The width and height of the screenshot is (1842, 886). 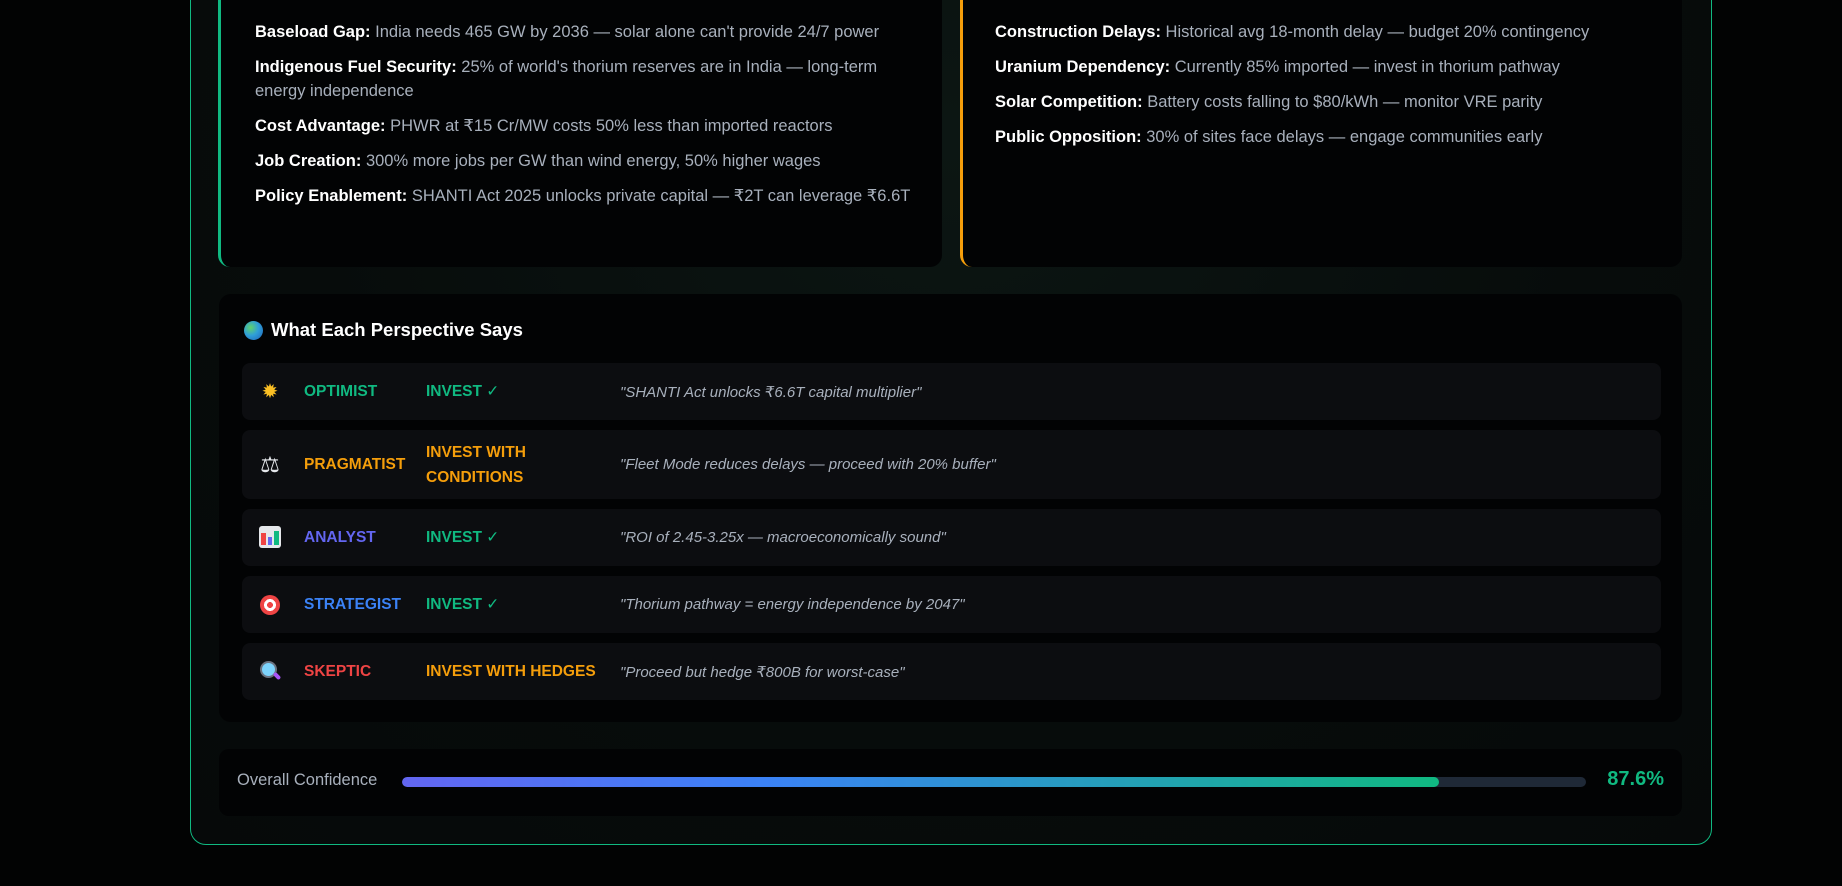 I want to click on confidence-progress-fill, so click(x=921, y=782).